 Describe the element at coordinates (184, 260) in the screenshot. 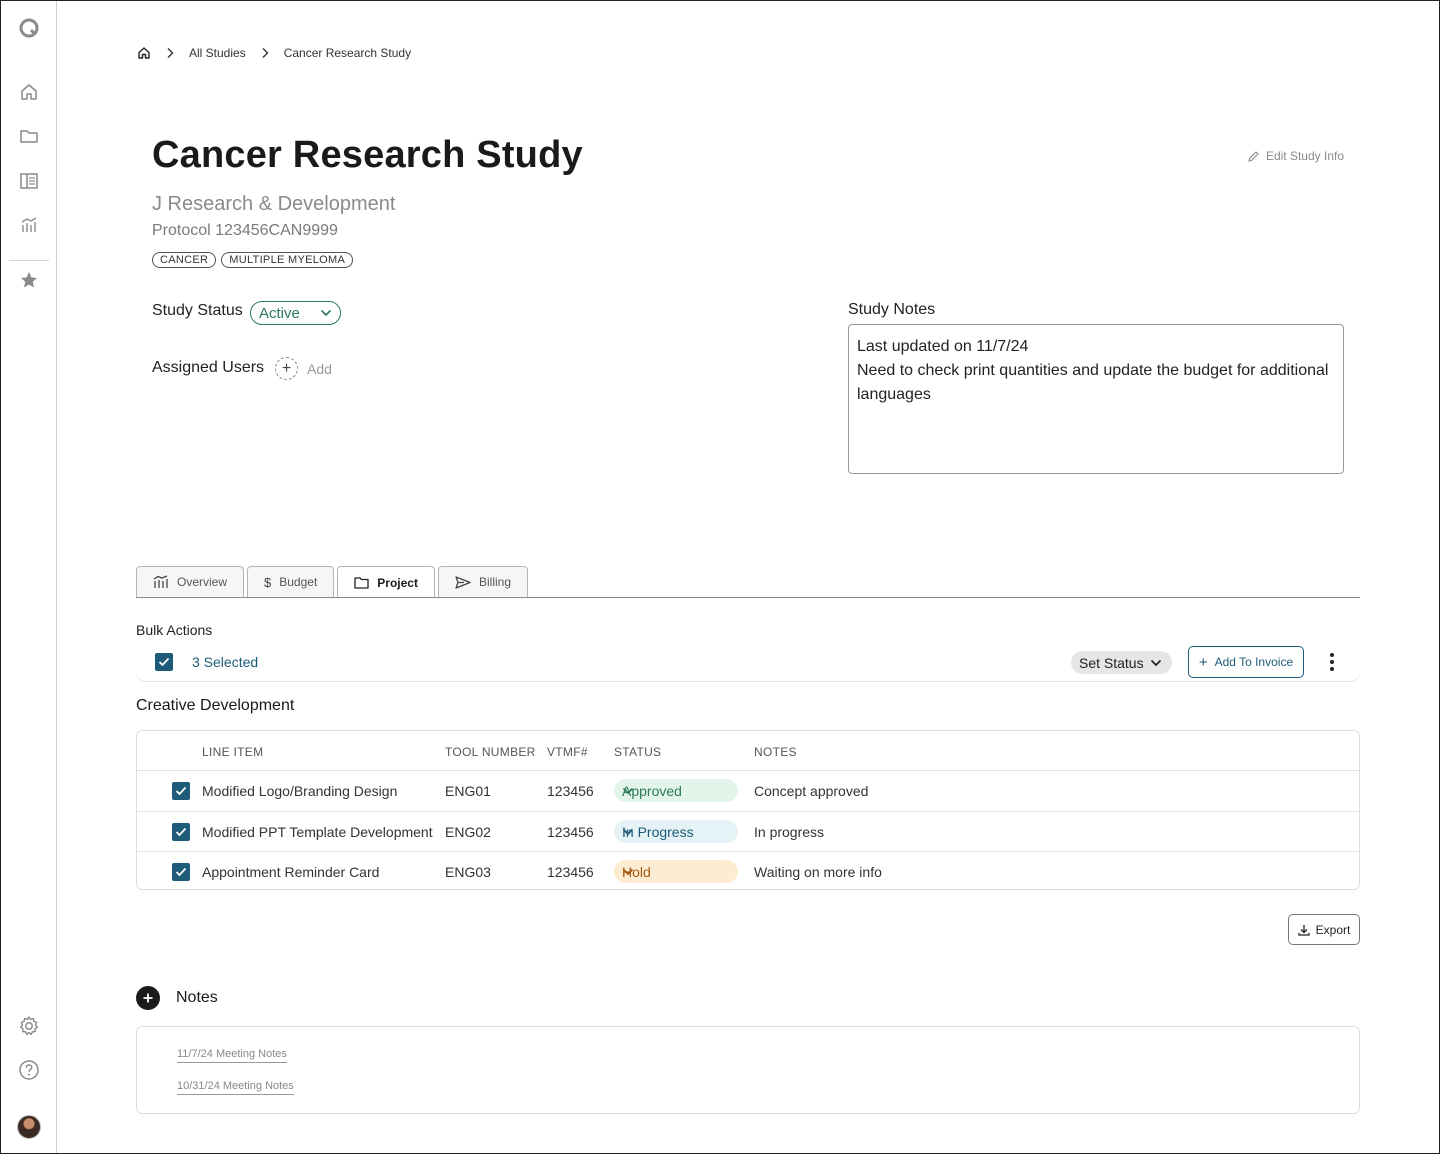

I see `tag-cancer: CANCER` at that location.